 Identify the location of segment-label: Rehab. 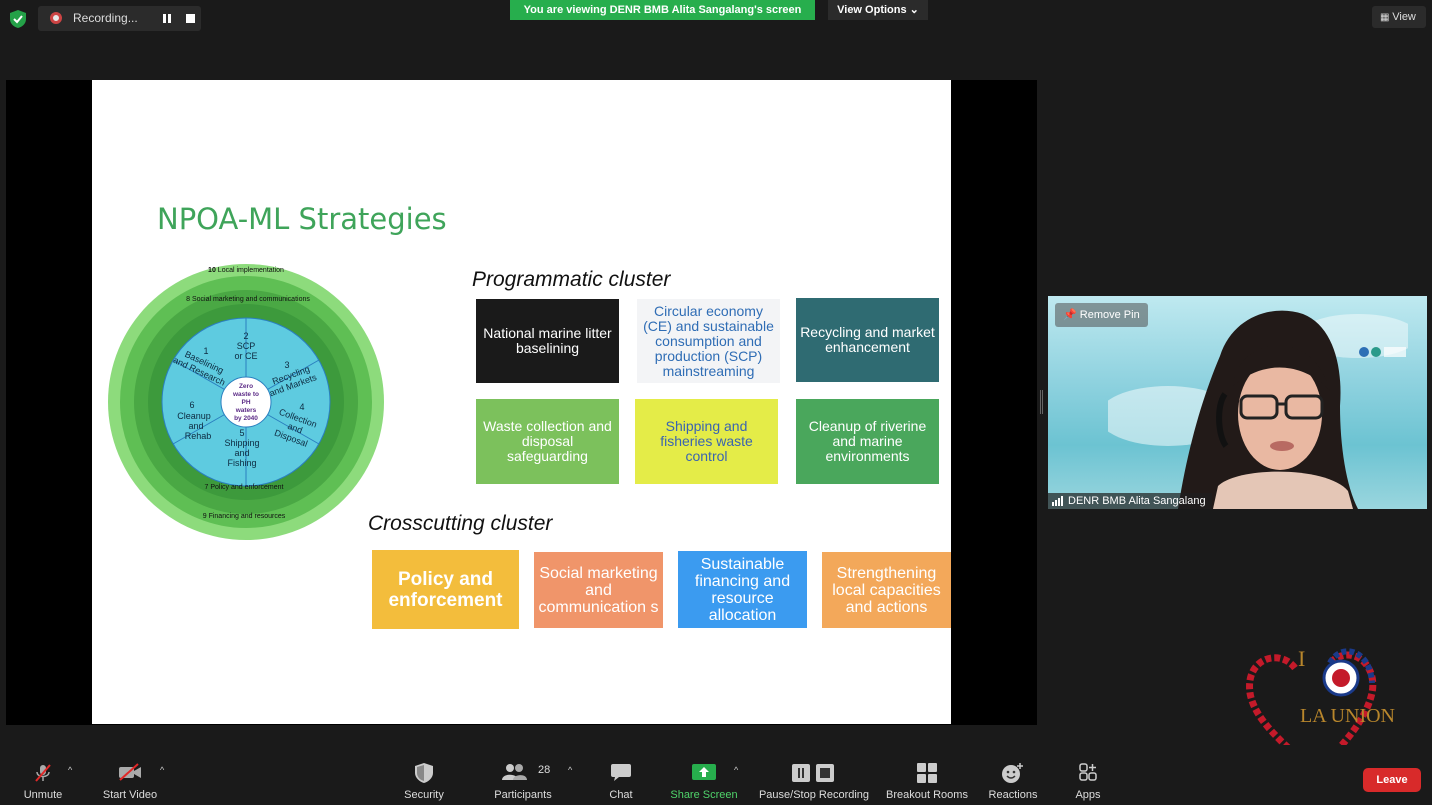
(198, 436).